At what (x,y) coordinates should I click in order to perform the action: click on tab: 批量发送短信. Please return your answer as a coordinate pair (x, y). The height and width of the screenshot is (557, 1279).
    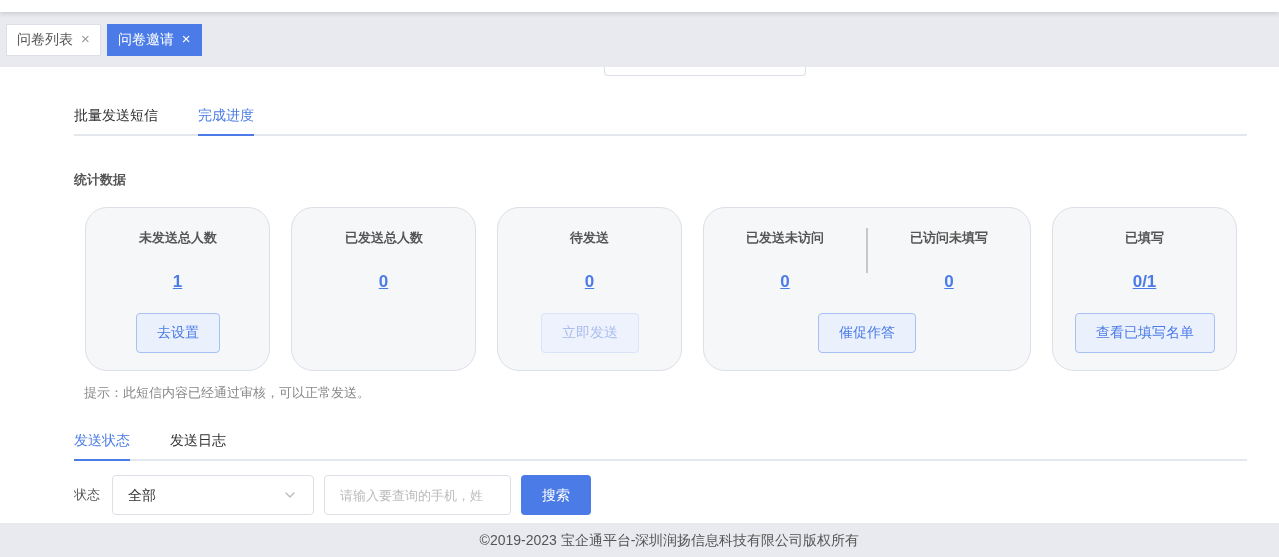
    Looking at the image, I should click on (116, 120).